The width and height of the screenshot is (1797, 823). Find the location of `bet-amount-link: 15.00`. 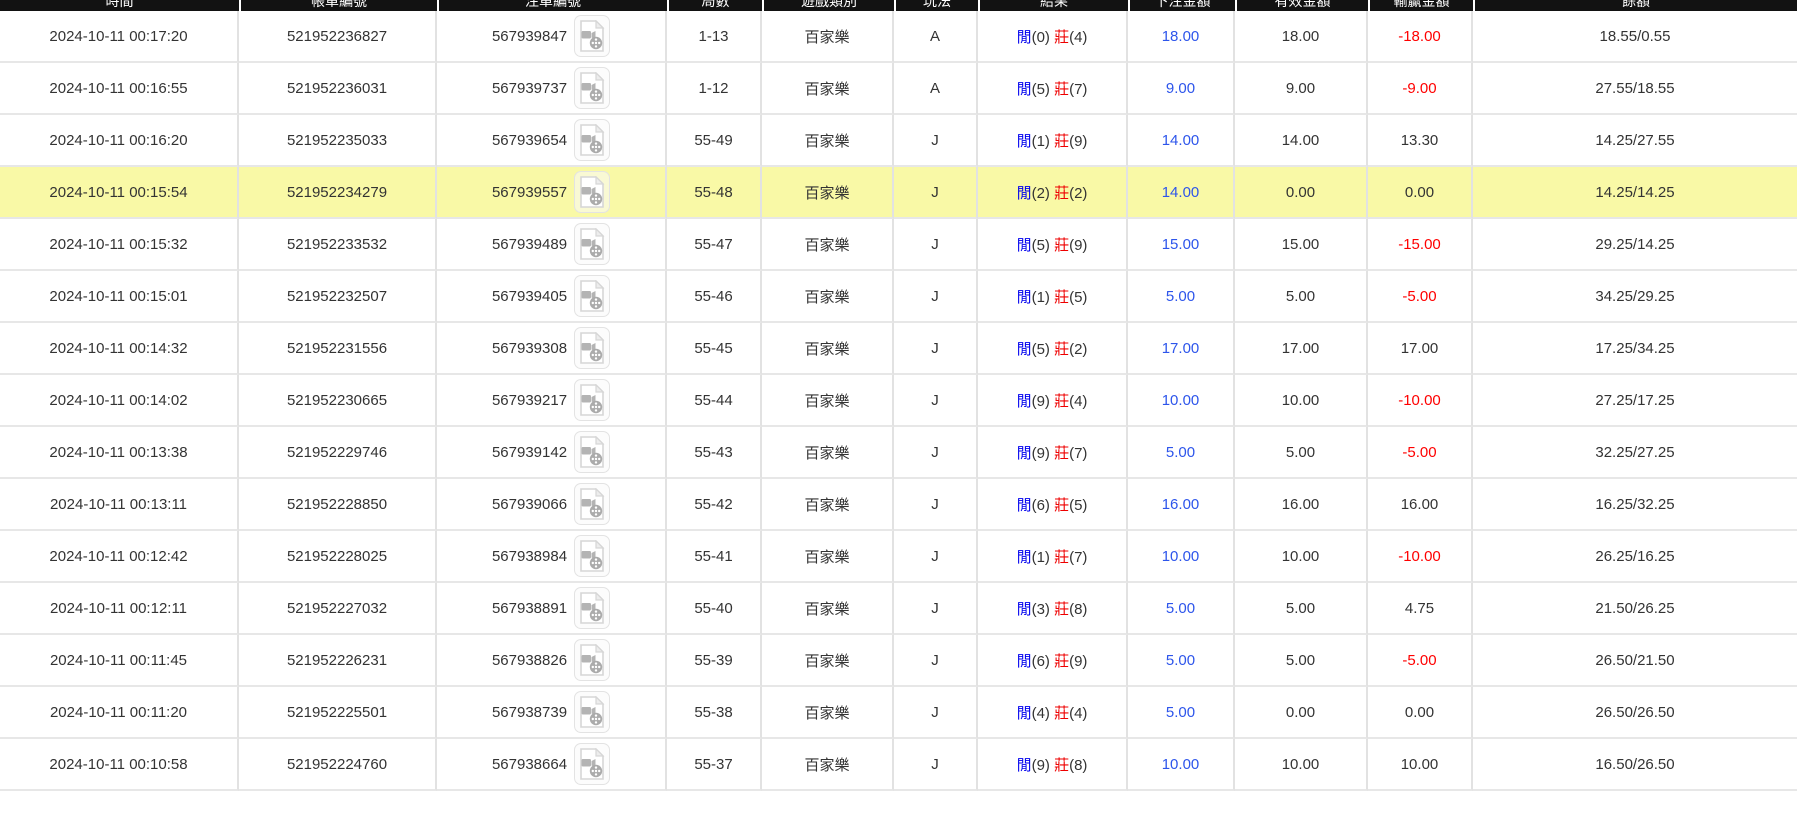

bet-amount-link: 15.00 is located at coordinates (1181, 244).